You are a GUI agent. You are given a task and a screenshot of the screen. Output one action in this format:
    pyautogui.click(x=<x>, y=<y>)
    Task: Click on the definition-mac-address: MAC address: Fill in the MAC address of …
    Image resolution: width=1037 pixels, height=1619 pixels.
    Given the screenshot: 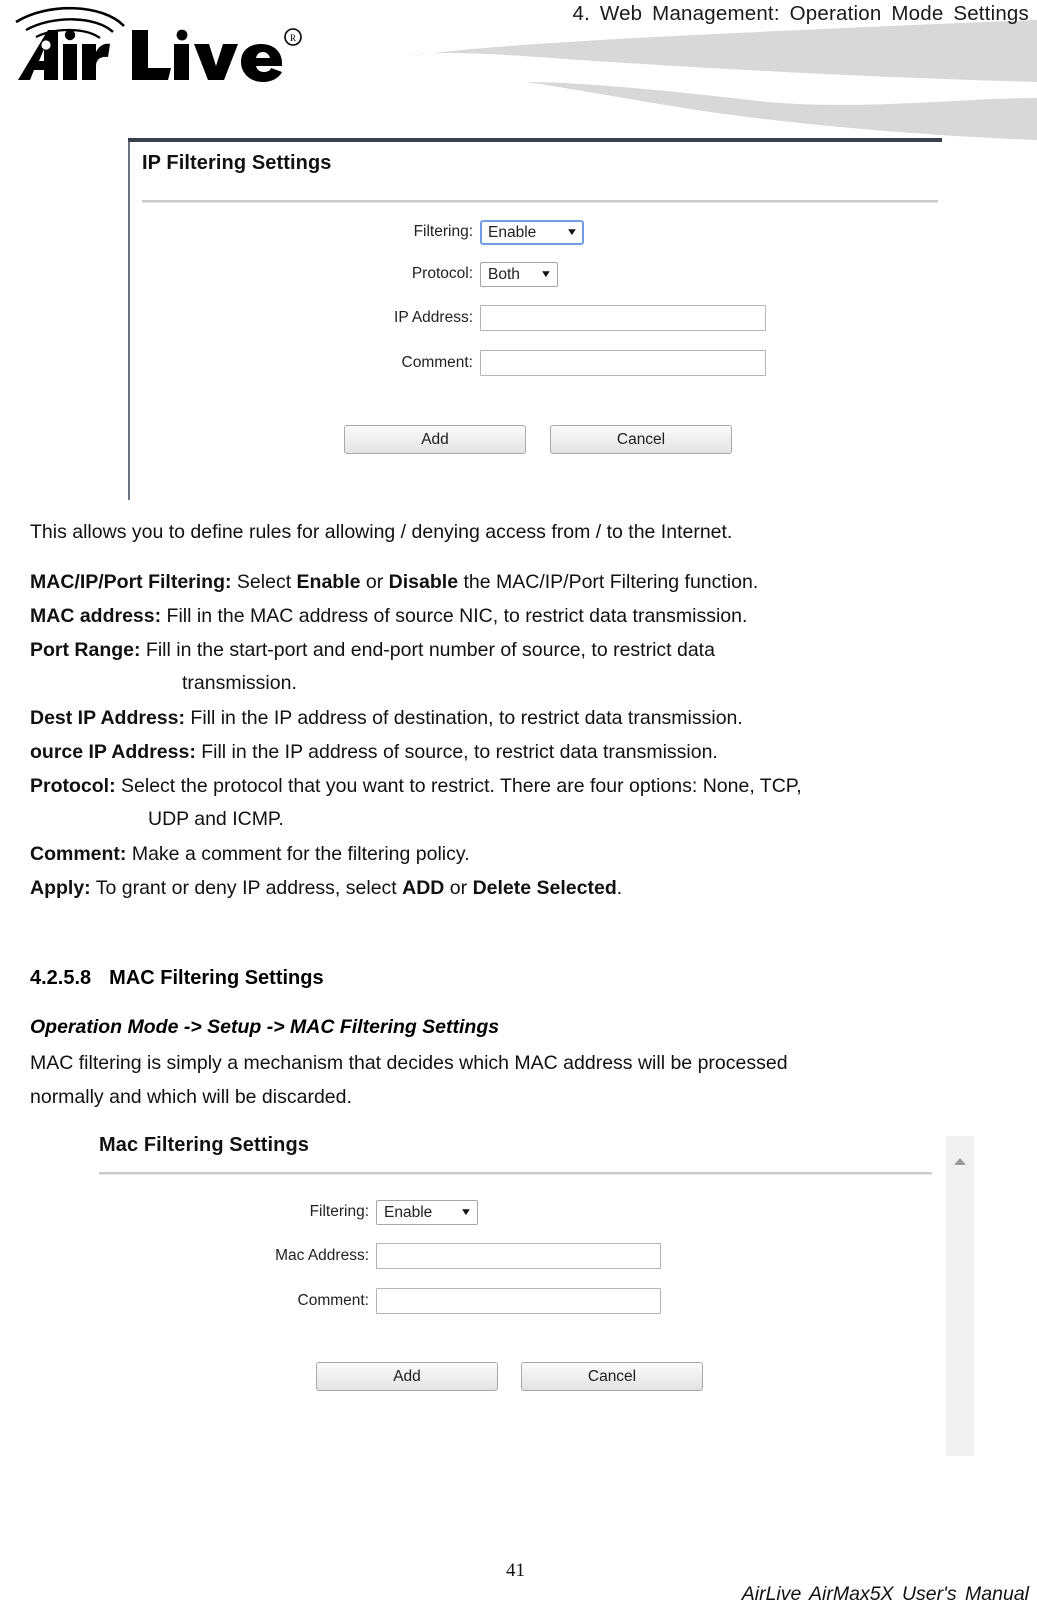 What is the action you would take?
    pyautogui.click(x=530, y=616)
    